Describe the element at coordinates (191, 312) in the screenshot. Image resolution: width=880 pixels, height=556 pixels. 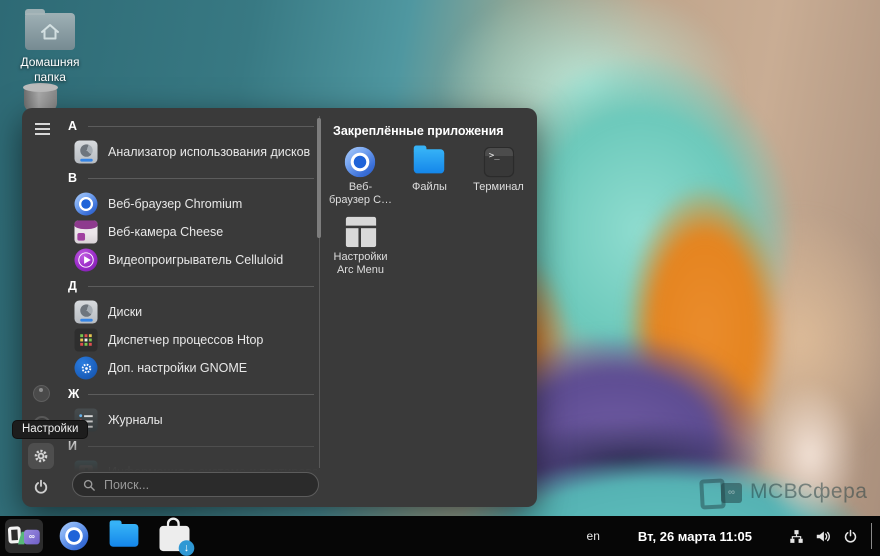
I see `app-item: Диски` at that location.